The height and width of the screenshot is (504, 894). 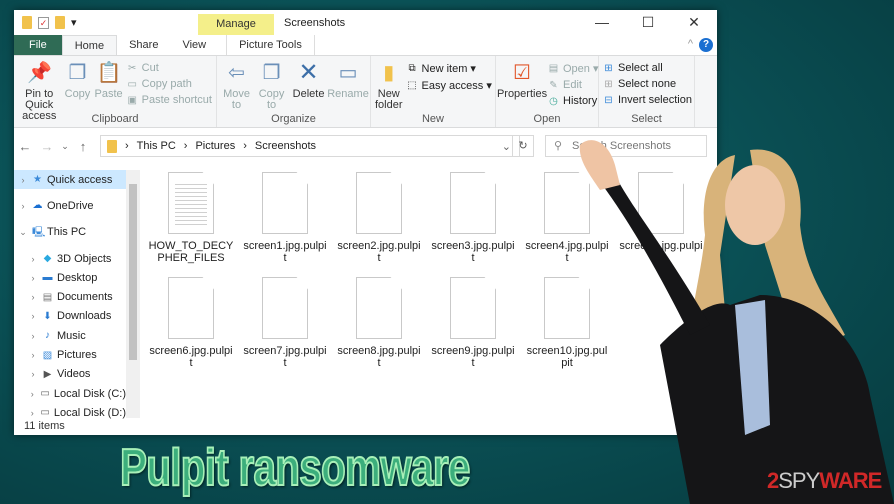 I want to click on copy-path-button: ▭ Copy path, so click(x=169, y=84).